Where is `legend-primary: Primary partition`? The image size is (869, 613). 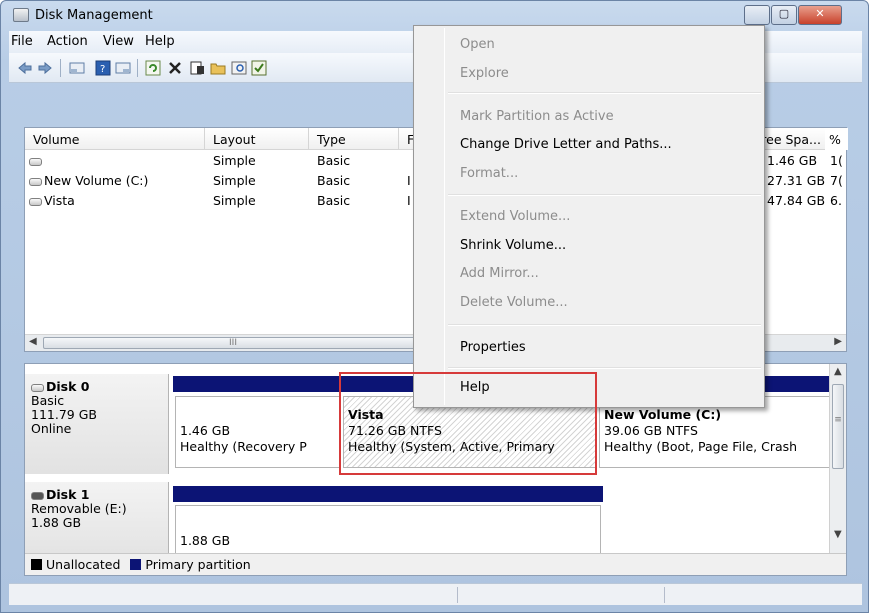 legend-primary: Primary partition is located at coordinates (198, 564).